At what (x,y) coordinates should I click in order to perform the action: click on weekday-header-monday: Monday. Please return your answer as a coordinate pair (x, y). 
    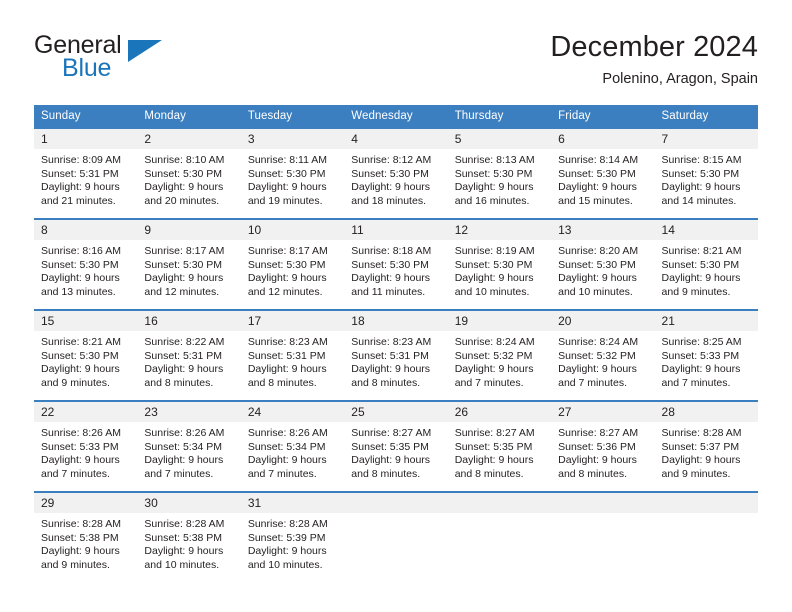
    Looking at the image, I should click on (189, 116).